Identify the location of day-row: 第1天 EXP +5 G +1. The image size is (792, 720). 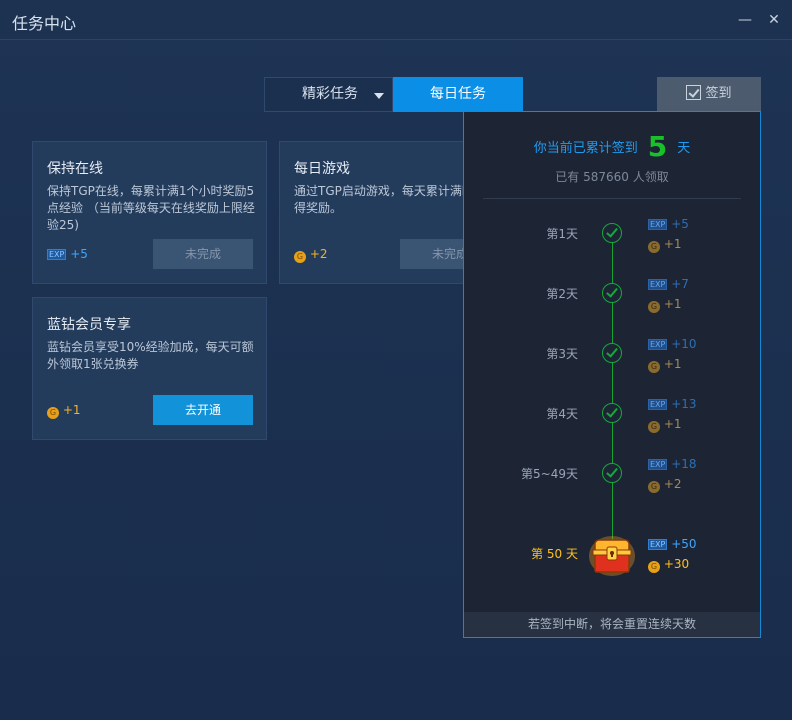
(612, 241).